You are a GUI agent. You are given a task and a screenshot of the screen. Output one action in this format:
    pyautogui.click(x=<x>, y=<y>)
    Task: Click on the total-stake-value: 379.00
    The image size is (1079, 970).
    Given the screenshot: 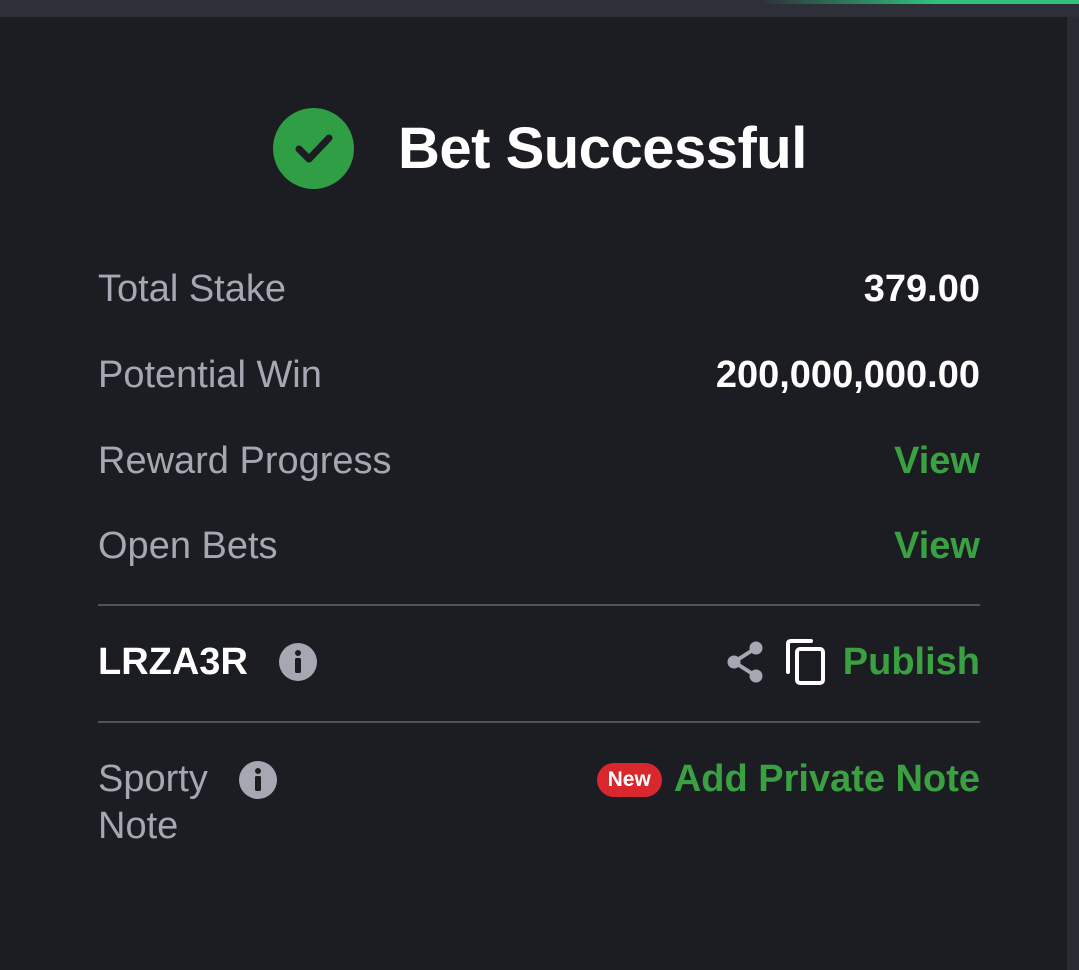 What is the action you would take?
    pyautogui.click(x=921, y=289)
    